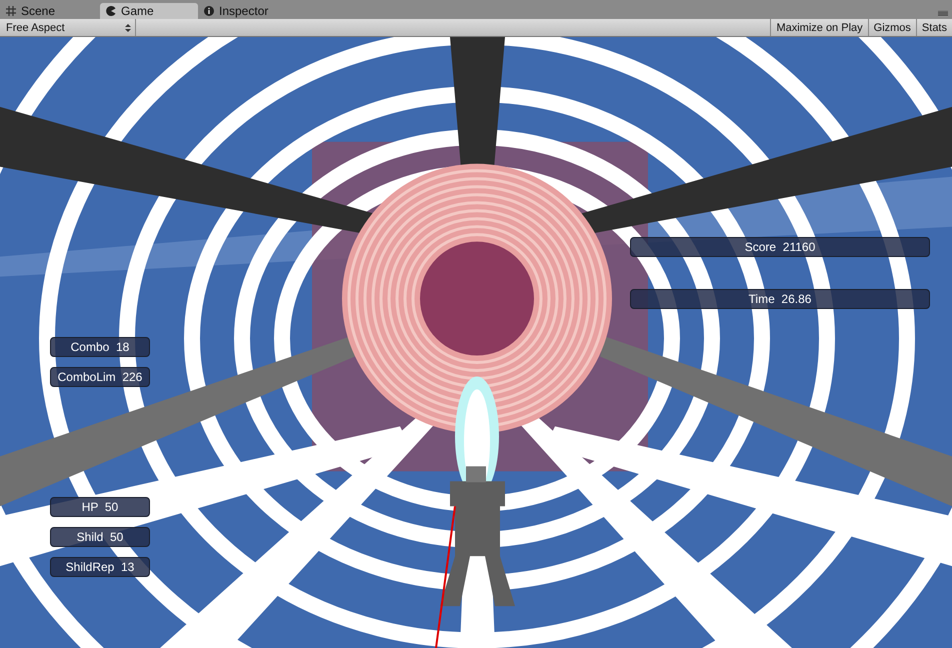 Image resolution: width=952 pixels, height=648 pixels. Describe the element at coordinates (819, 27) in the screenshot. I see `toolbar-button: Maximize on Play` at that location.